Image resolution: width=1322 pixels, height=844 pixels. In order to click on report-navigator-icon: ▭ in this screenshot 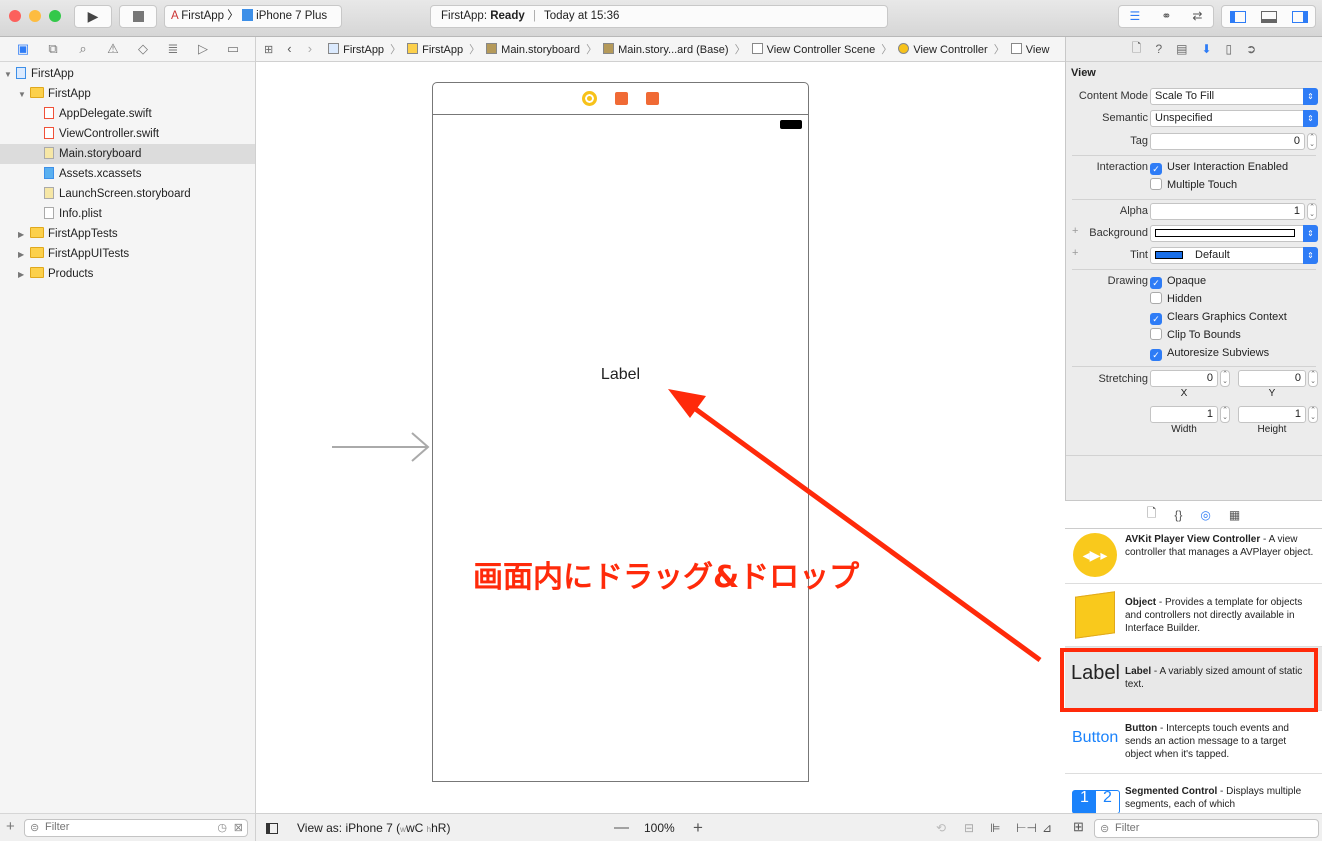, I will do `click(233, 49)`.